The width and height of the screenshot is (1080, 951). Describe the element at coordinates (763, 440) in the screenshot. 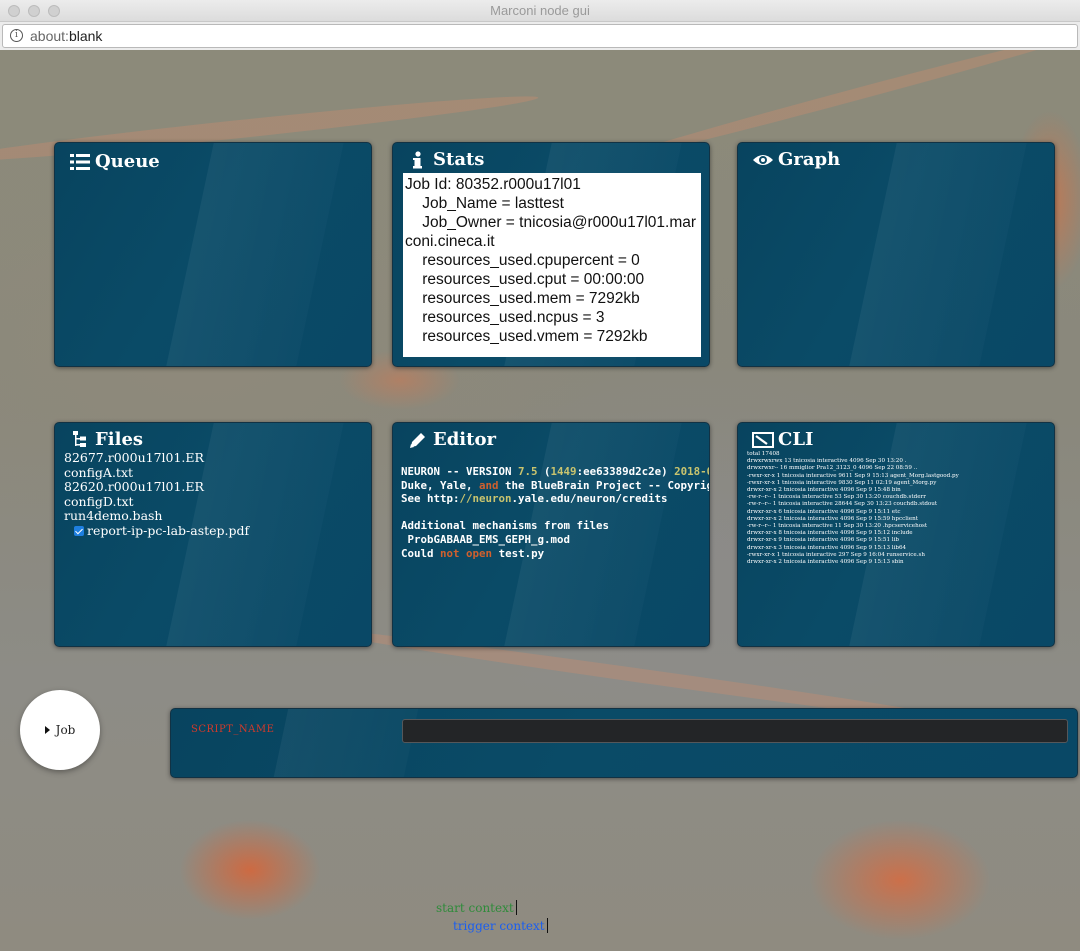

I see `terminal-icon` at that location.